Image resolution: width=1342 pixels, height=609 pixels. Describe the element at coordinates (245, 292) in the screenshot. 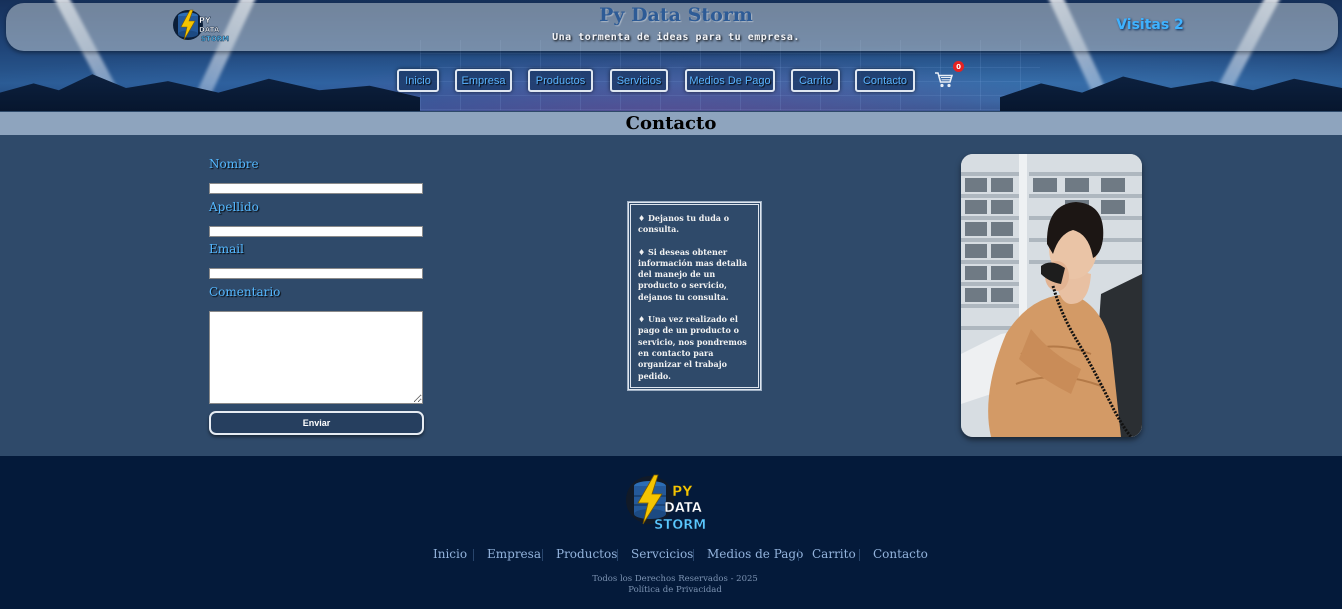

I see `comentario-label: Comentario` at that location.